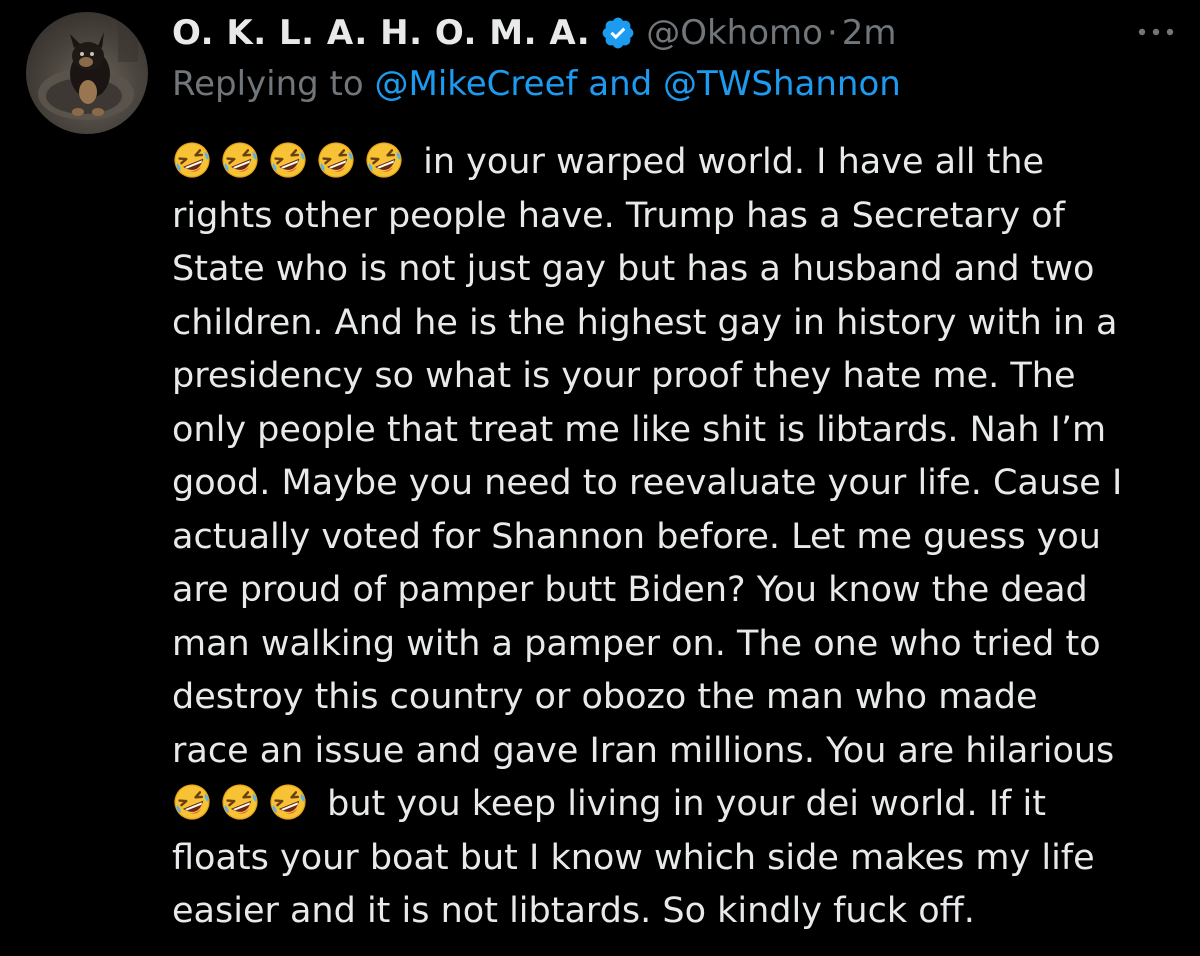  Describe the element at coordinates (381, 33) in the screenshot. I see `display-name: O. K. L. A. H. O. M. A.` at that location.